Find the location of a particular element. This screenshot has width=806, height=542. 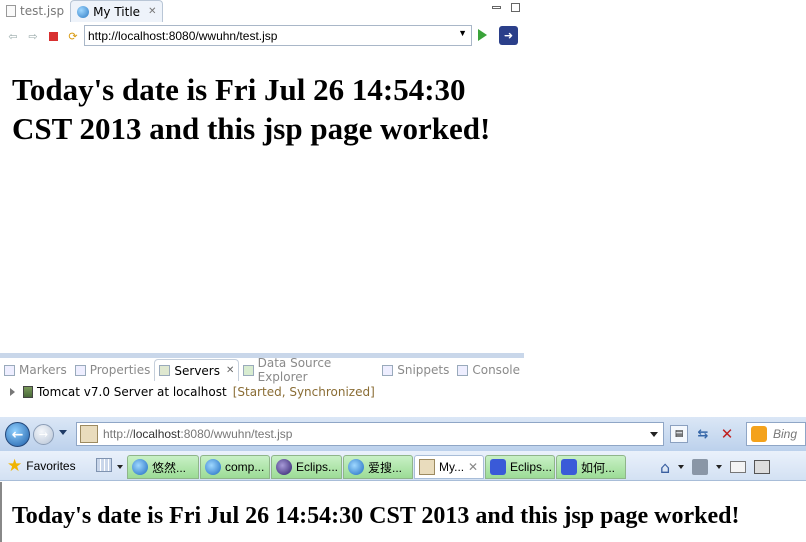

console-icon is located at coordinates (463, 370).